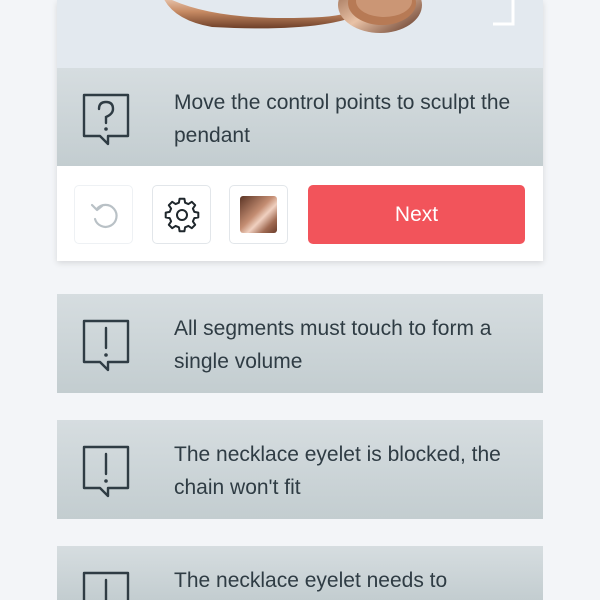 This screenshot has width=600, height=600. I want to click on question-bubble-icon, so click(106, 119).